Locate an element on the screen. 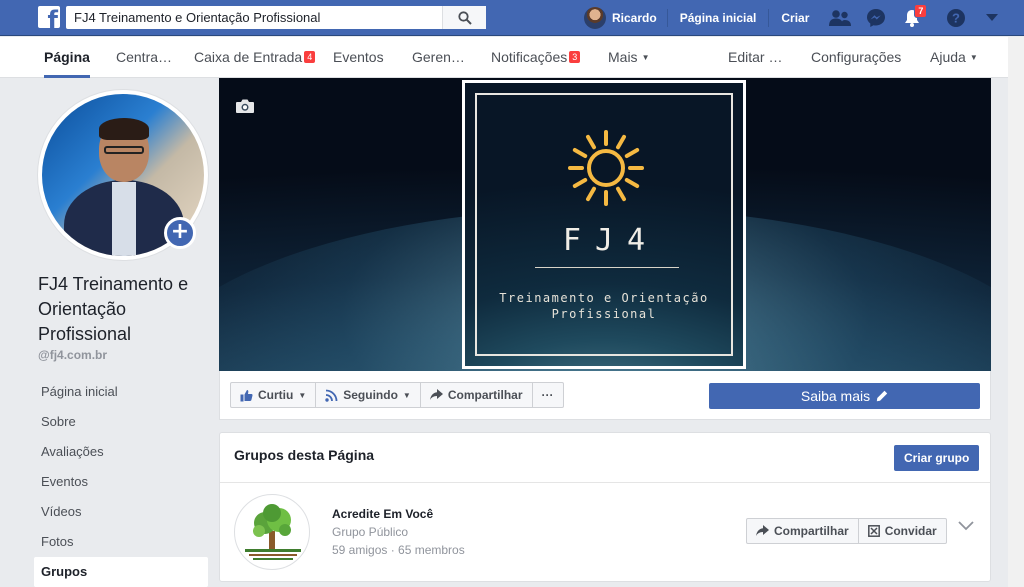  tab-configuracoes: Configurações is located at coordinates (856, 57).